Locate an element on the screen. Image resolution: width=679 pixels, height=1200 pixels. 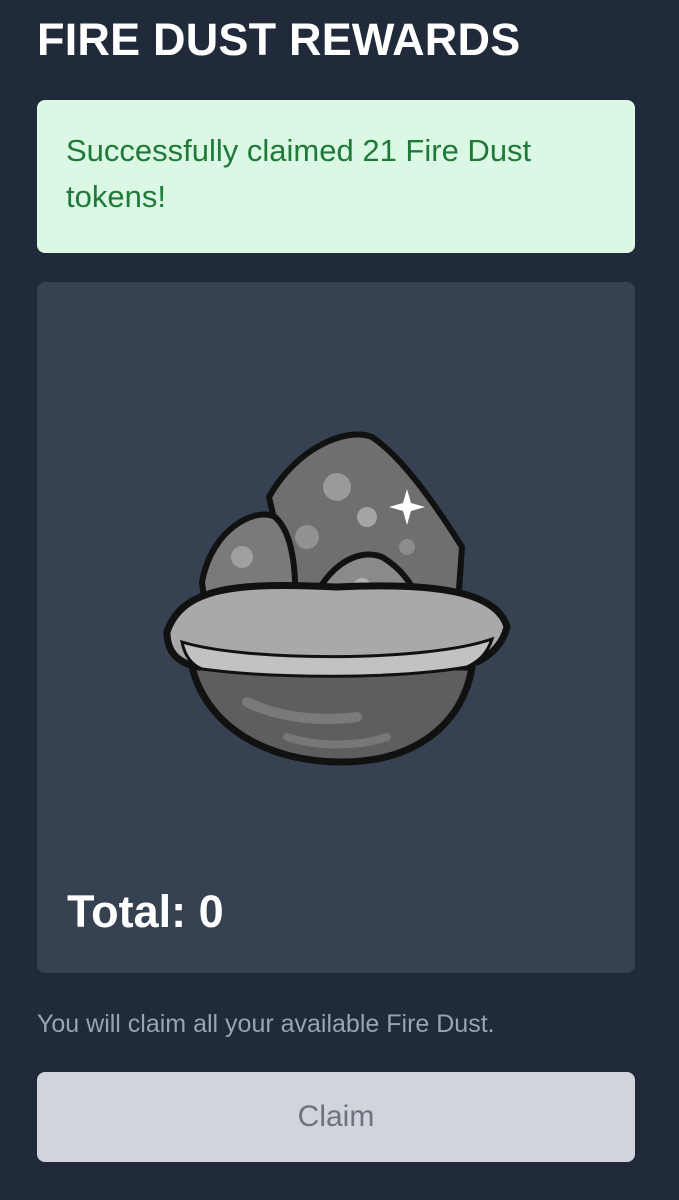
fire-dust-rock-pile-icon is located at coordinates (337, 598).